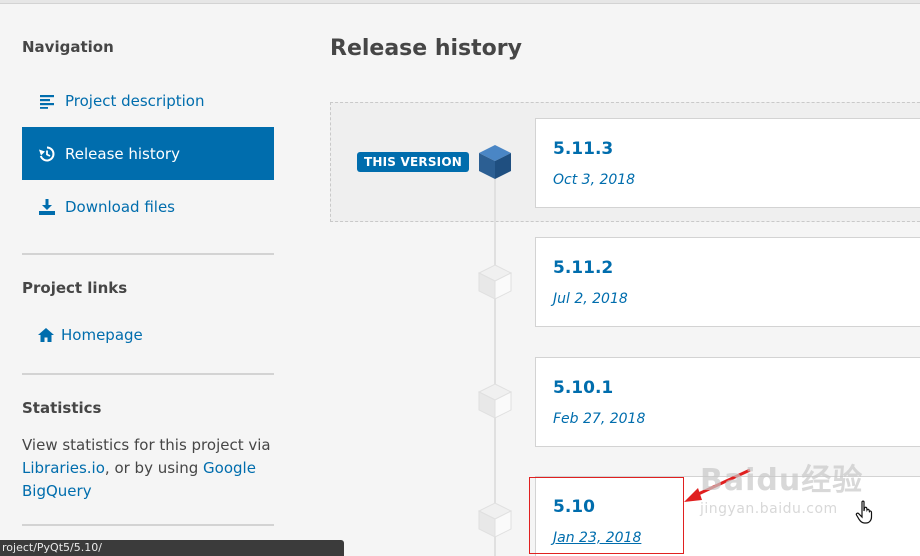 This screenshot has width=920, height=556. Describe the element at coordinates (495, 363) in the screenshot. I see `timeline-line` at that location.